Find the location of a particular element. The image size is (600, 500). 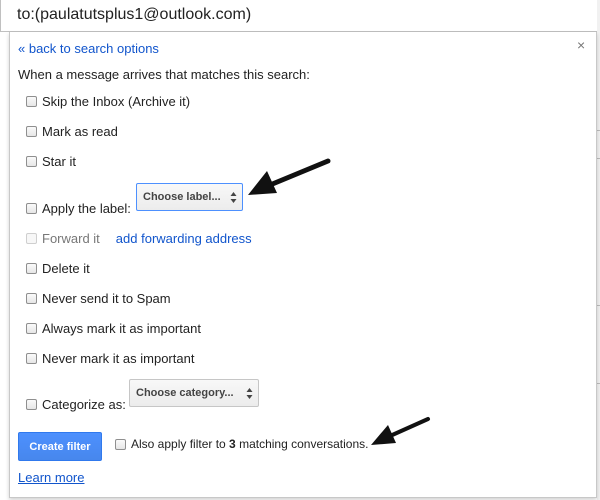

option-mark-as-read: Mark as read is located at coordinates (72, 131).